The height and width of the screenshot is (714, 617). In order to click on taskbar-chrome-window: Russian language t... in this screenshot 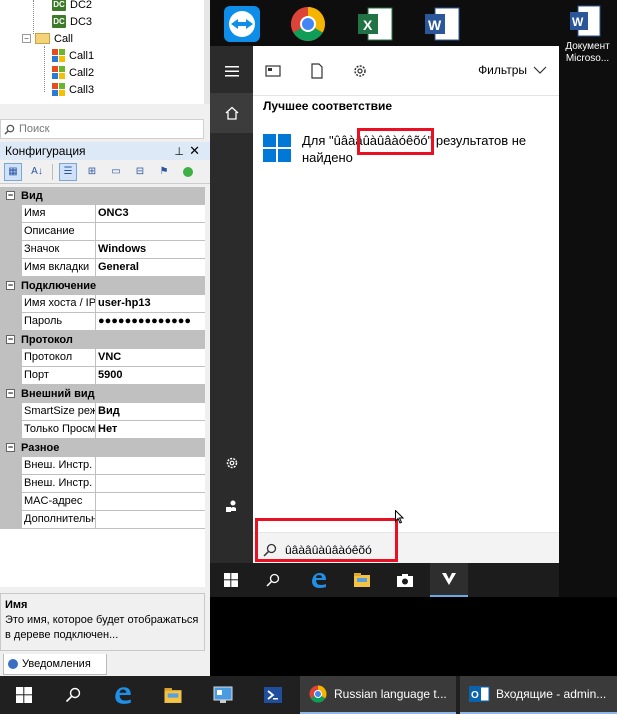, I will do `click(378, 695)`.